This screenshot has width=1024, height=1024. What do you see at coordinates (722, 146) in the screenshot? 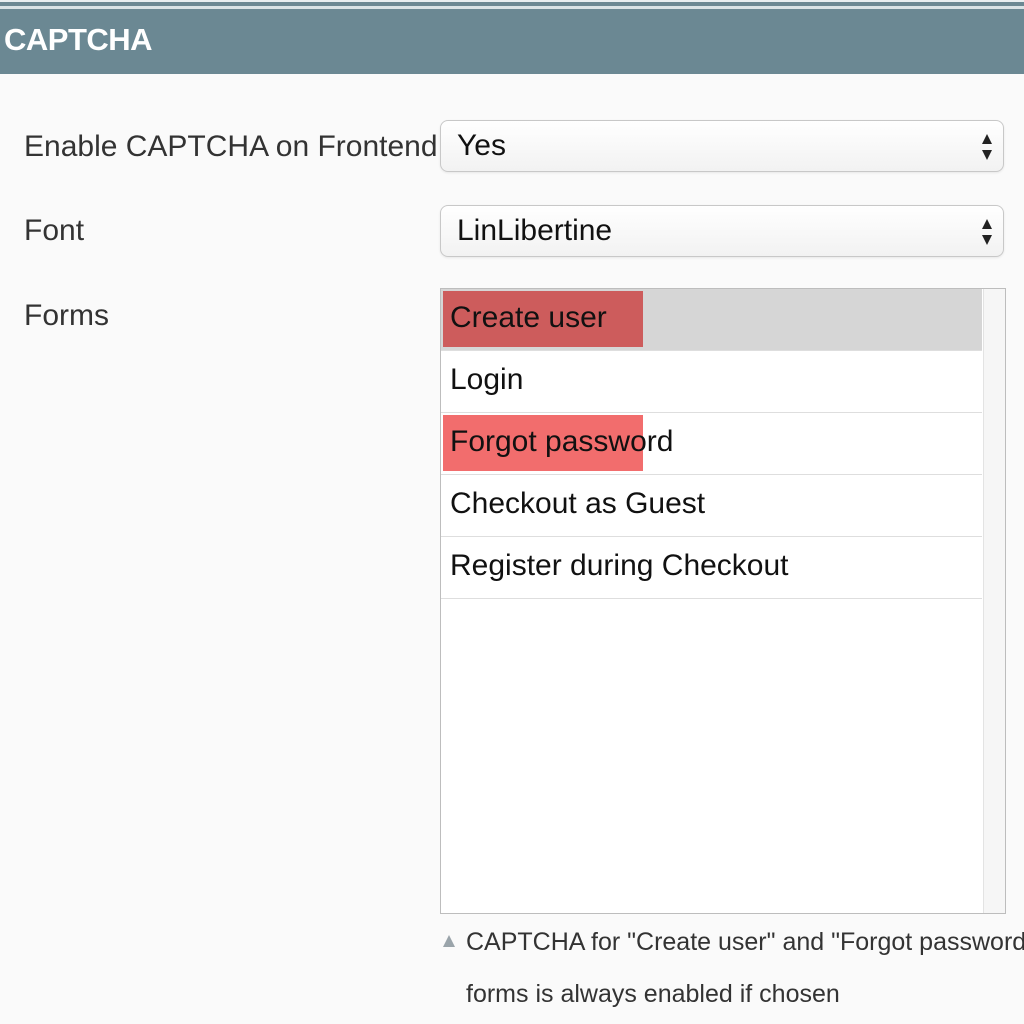
I see `enable-captcha-select: Yes` at bounding box center [722, 146].